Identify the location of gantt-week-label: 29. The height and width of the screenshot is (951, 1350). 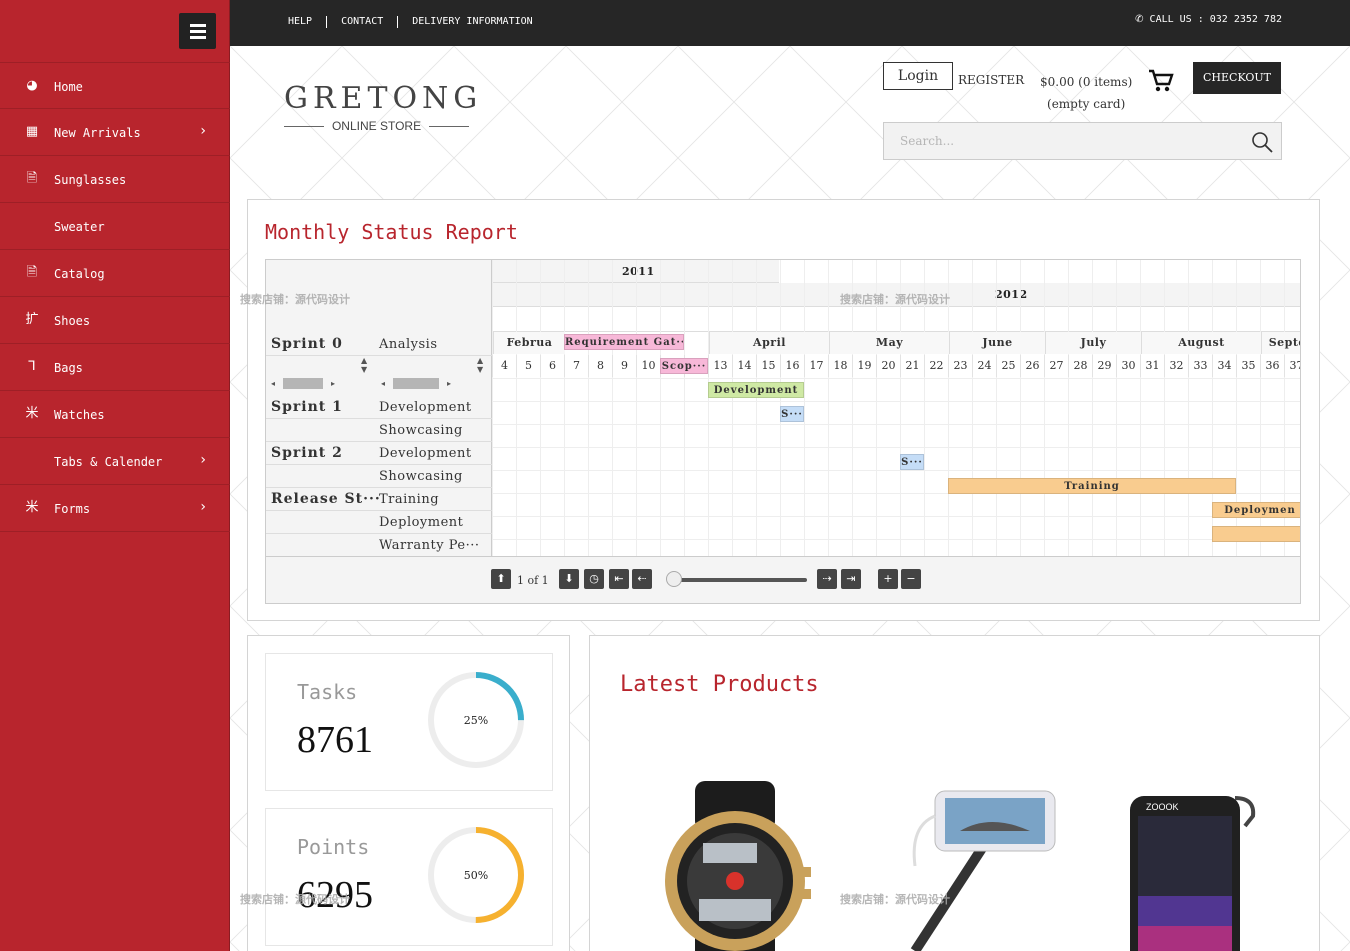
(1104, 366).